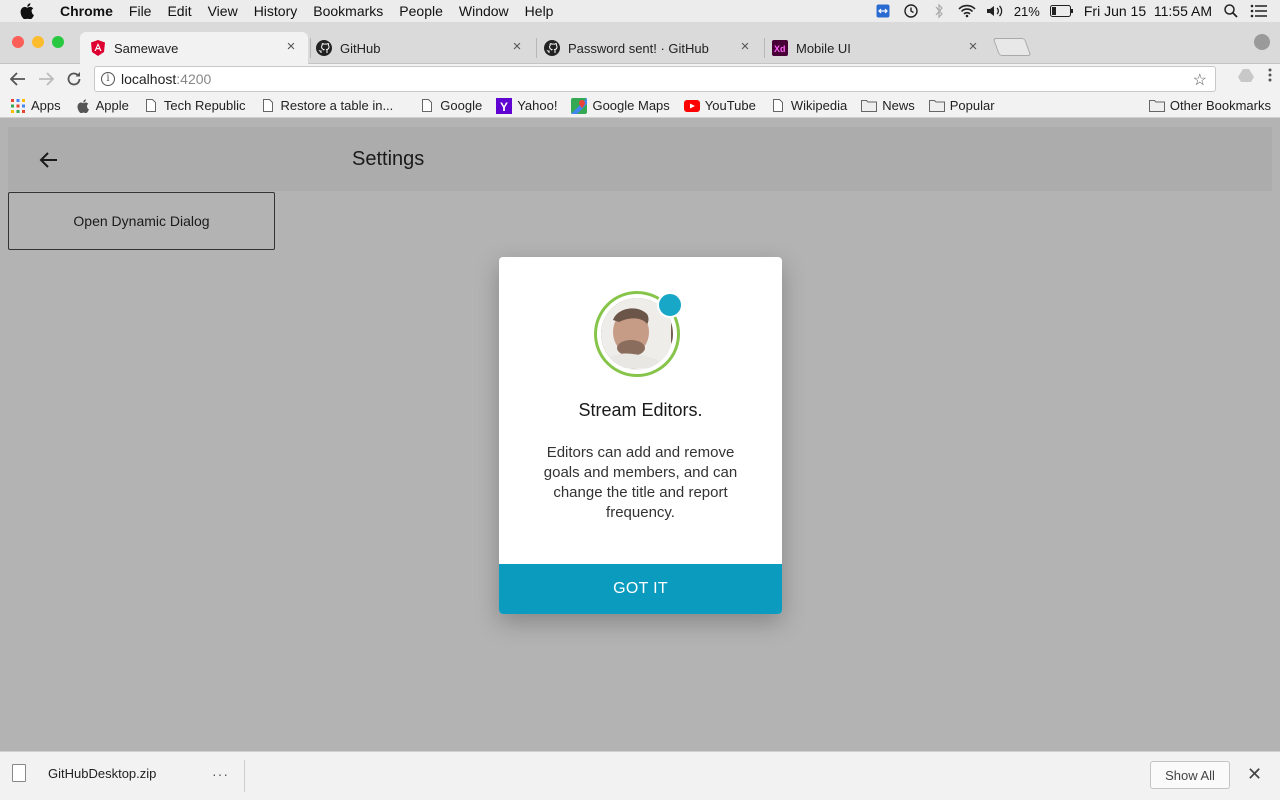 Image resolution: width=1280 pixels, height=800 pixels. Describe the element at coordinates (223, 11) in the screenshot. I see `menu-view: View` at that location.